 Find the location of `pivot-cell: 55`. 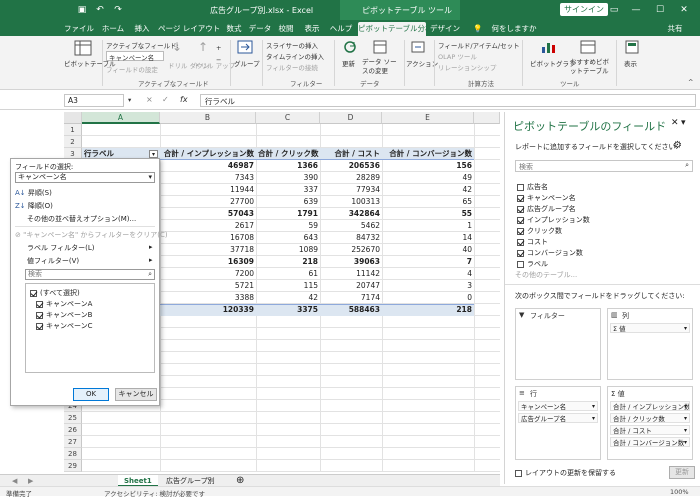

pivot-cell: 55 is located at coordinates (428, 214).